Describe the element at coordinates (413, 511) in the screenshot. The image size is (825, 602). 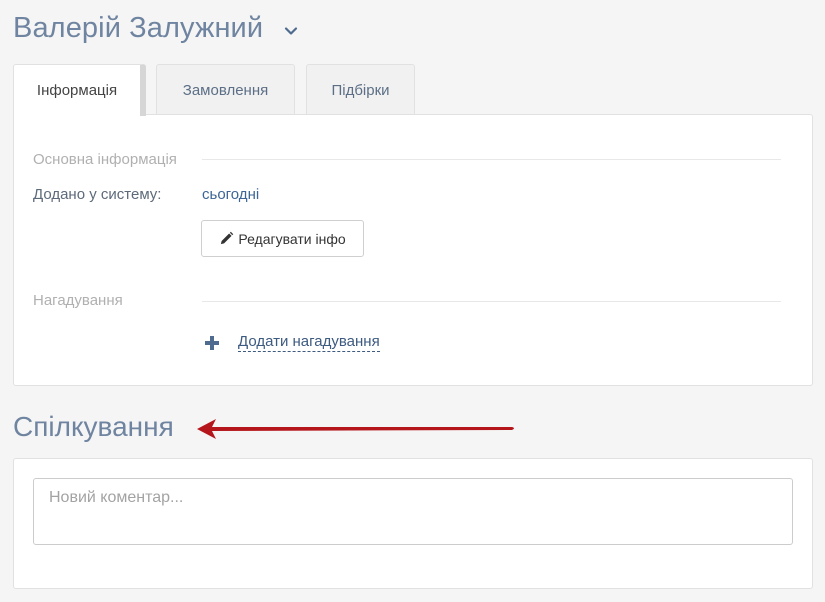
I see `new-comment-input` at that location.